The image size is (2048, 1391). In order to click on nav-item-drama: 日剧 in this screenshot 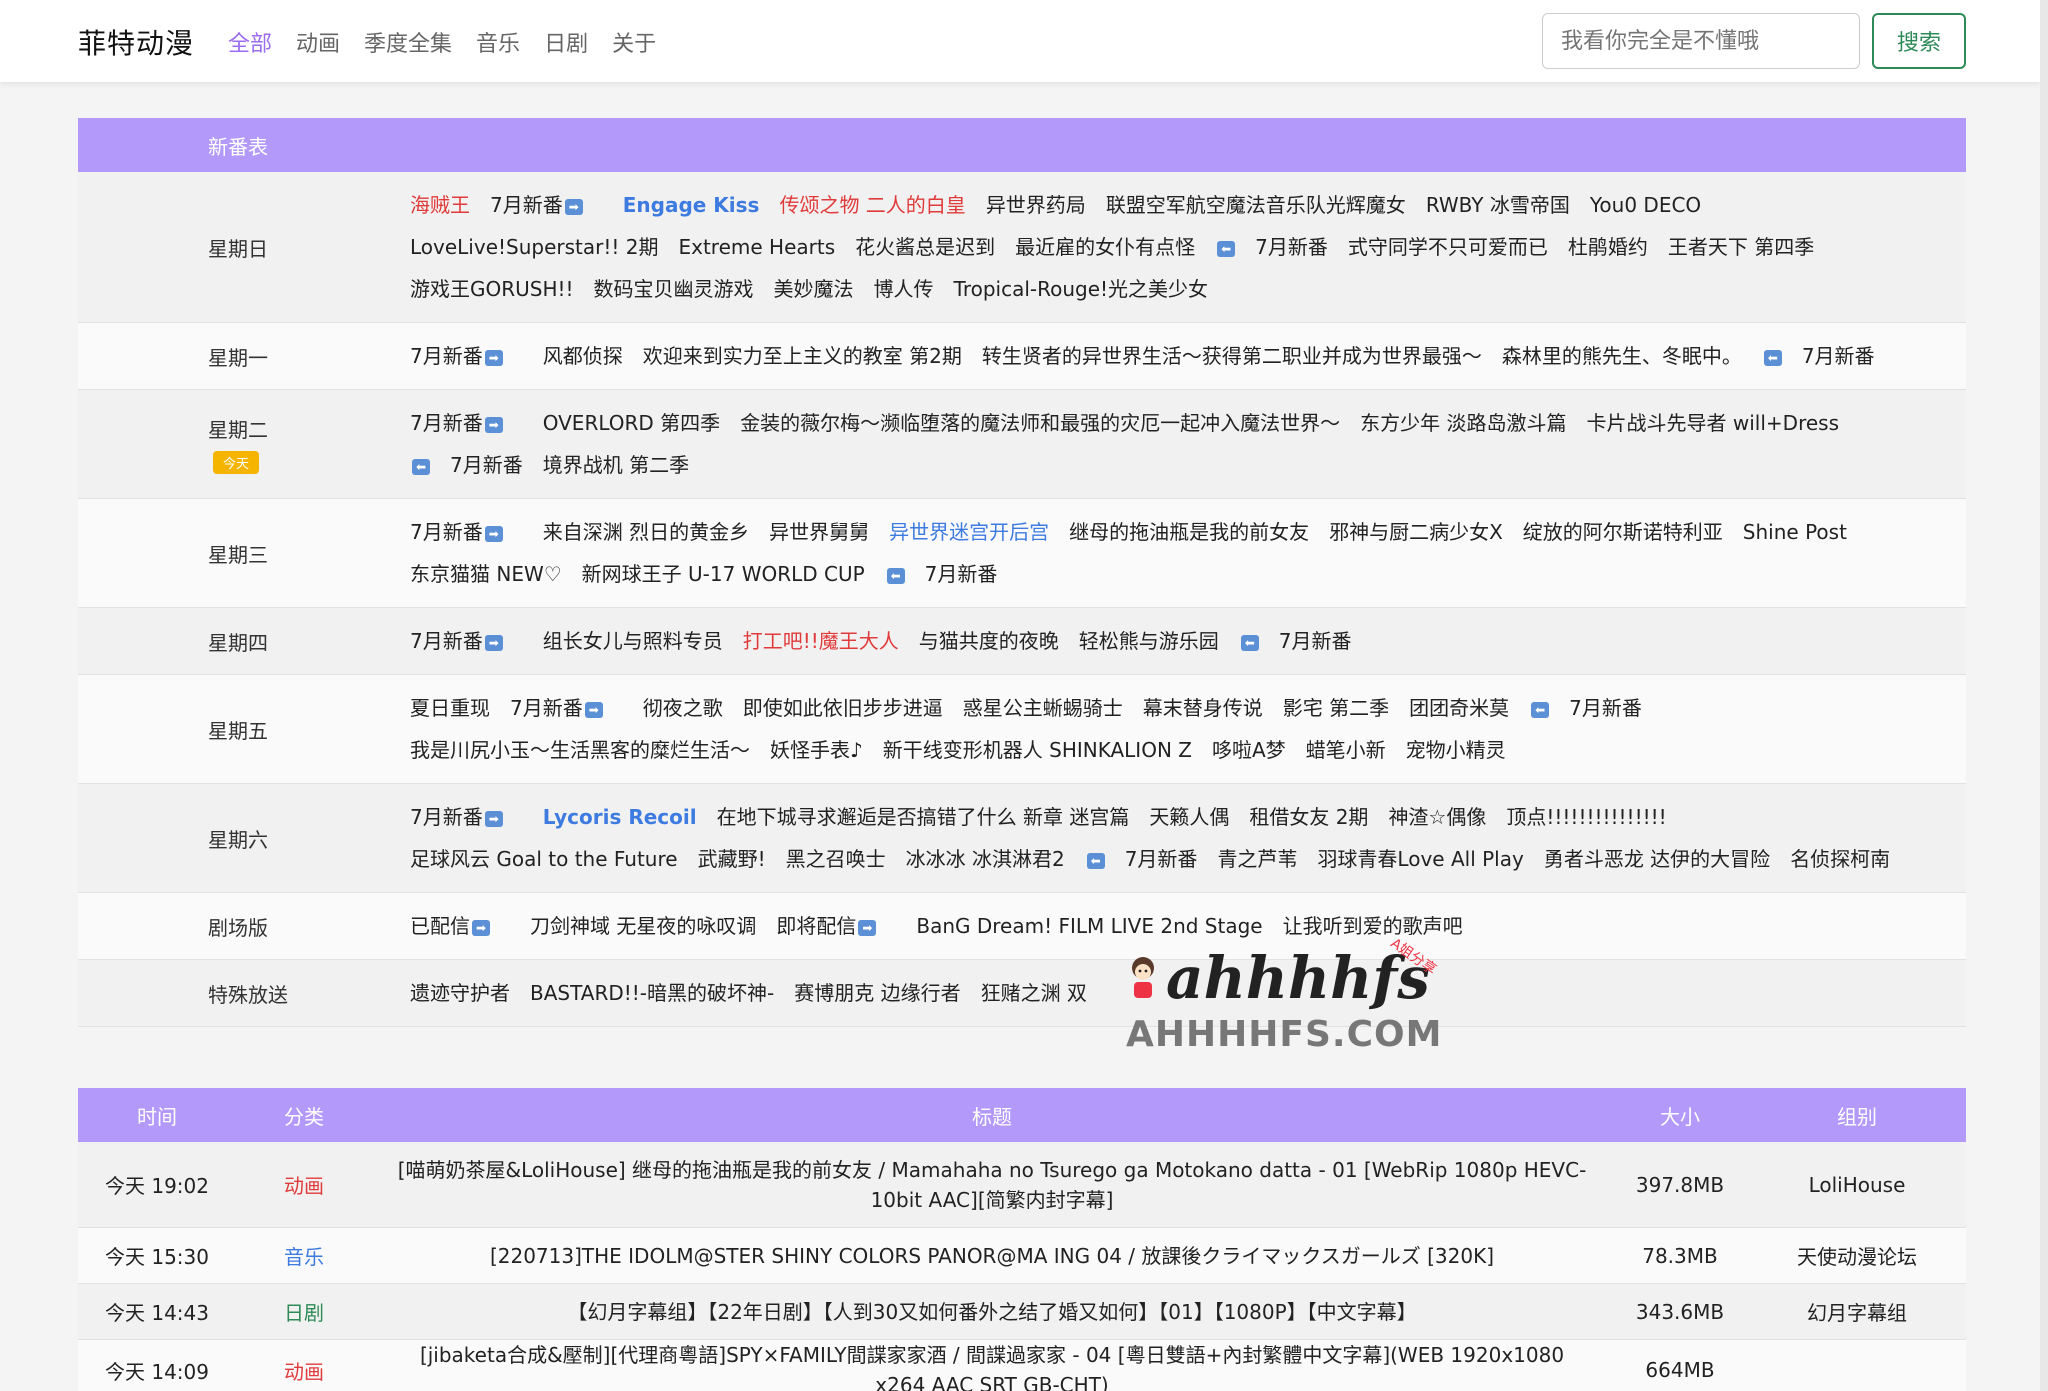, I will do `click(566, 42)`.